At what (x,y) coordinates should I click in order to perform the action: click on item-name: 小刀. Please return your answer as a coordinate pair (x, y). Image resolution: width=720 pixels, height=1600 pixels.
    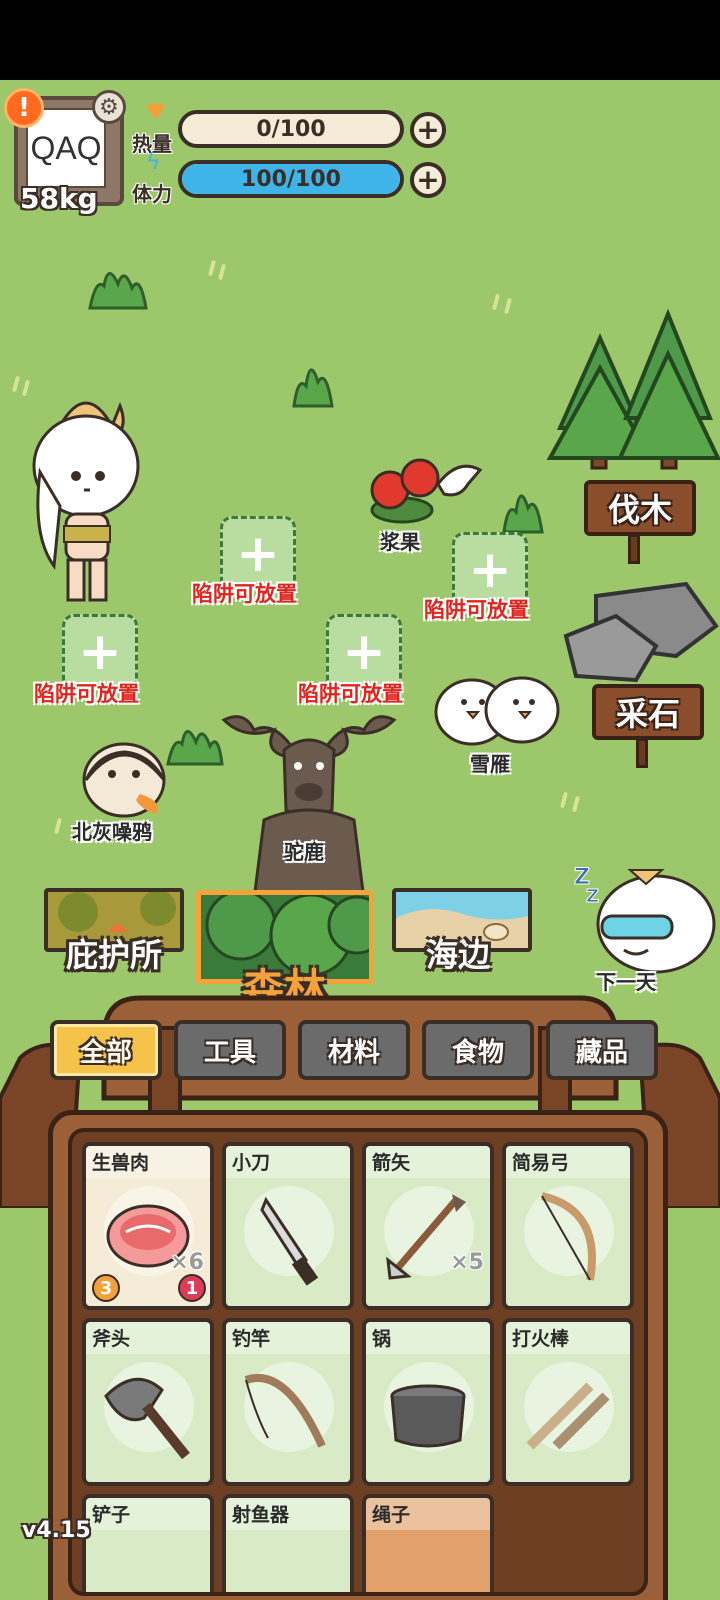
    Looking at the image, I should click on (251, 1163).